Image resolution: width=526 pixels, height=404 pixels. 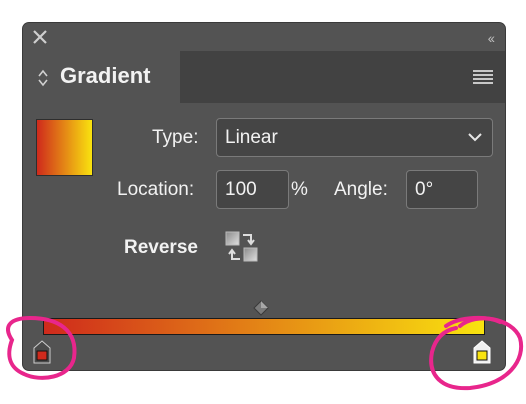 What do you see at coordinates (361, 189) in the screenshot?
I see `angle-label: Angle:` at bounding box center [361, 189].